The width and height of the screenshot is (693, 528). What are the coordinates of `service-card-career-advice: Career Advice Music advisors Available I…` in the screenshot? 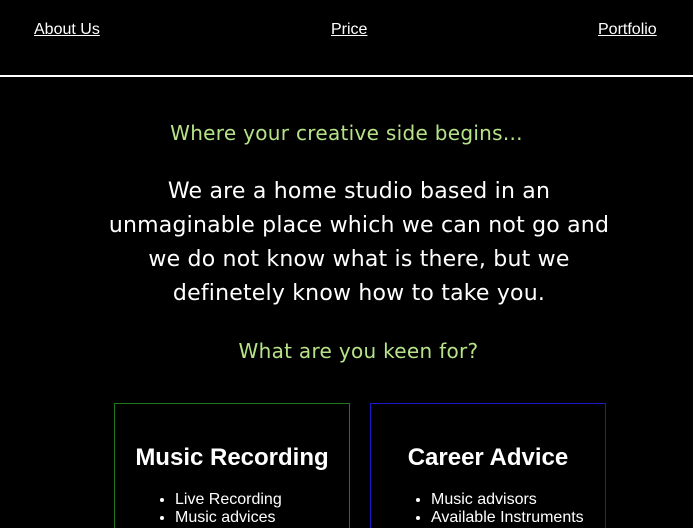 It's located at (488, 465).